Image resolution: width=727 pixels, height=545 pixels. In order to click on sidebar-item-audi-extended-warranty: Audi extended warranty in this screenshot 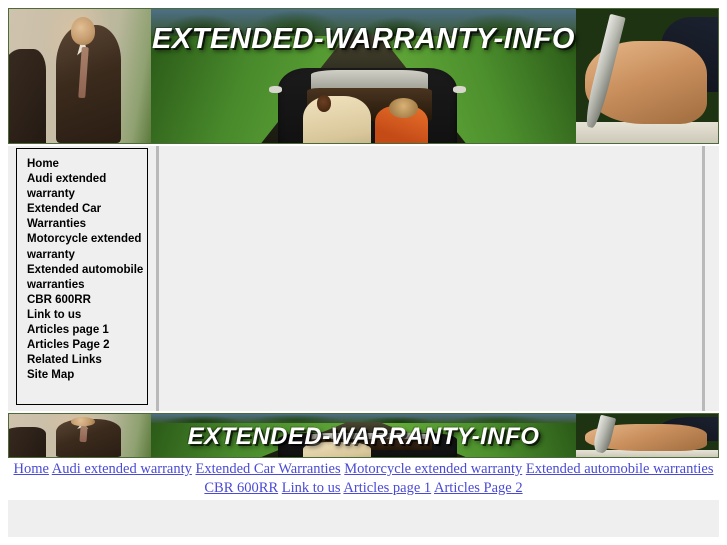, I will do `click(87, 187)`.